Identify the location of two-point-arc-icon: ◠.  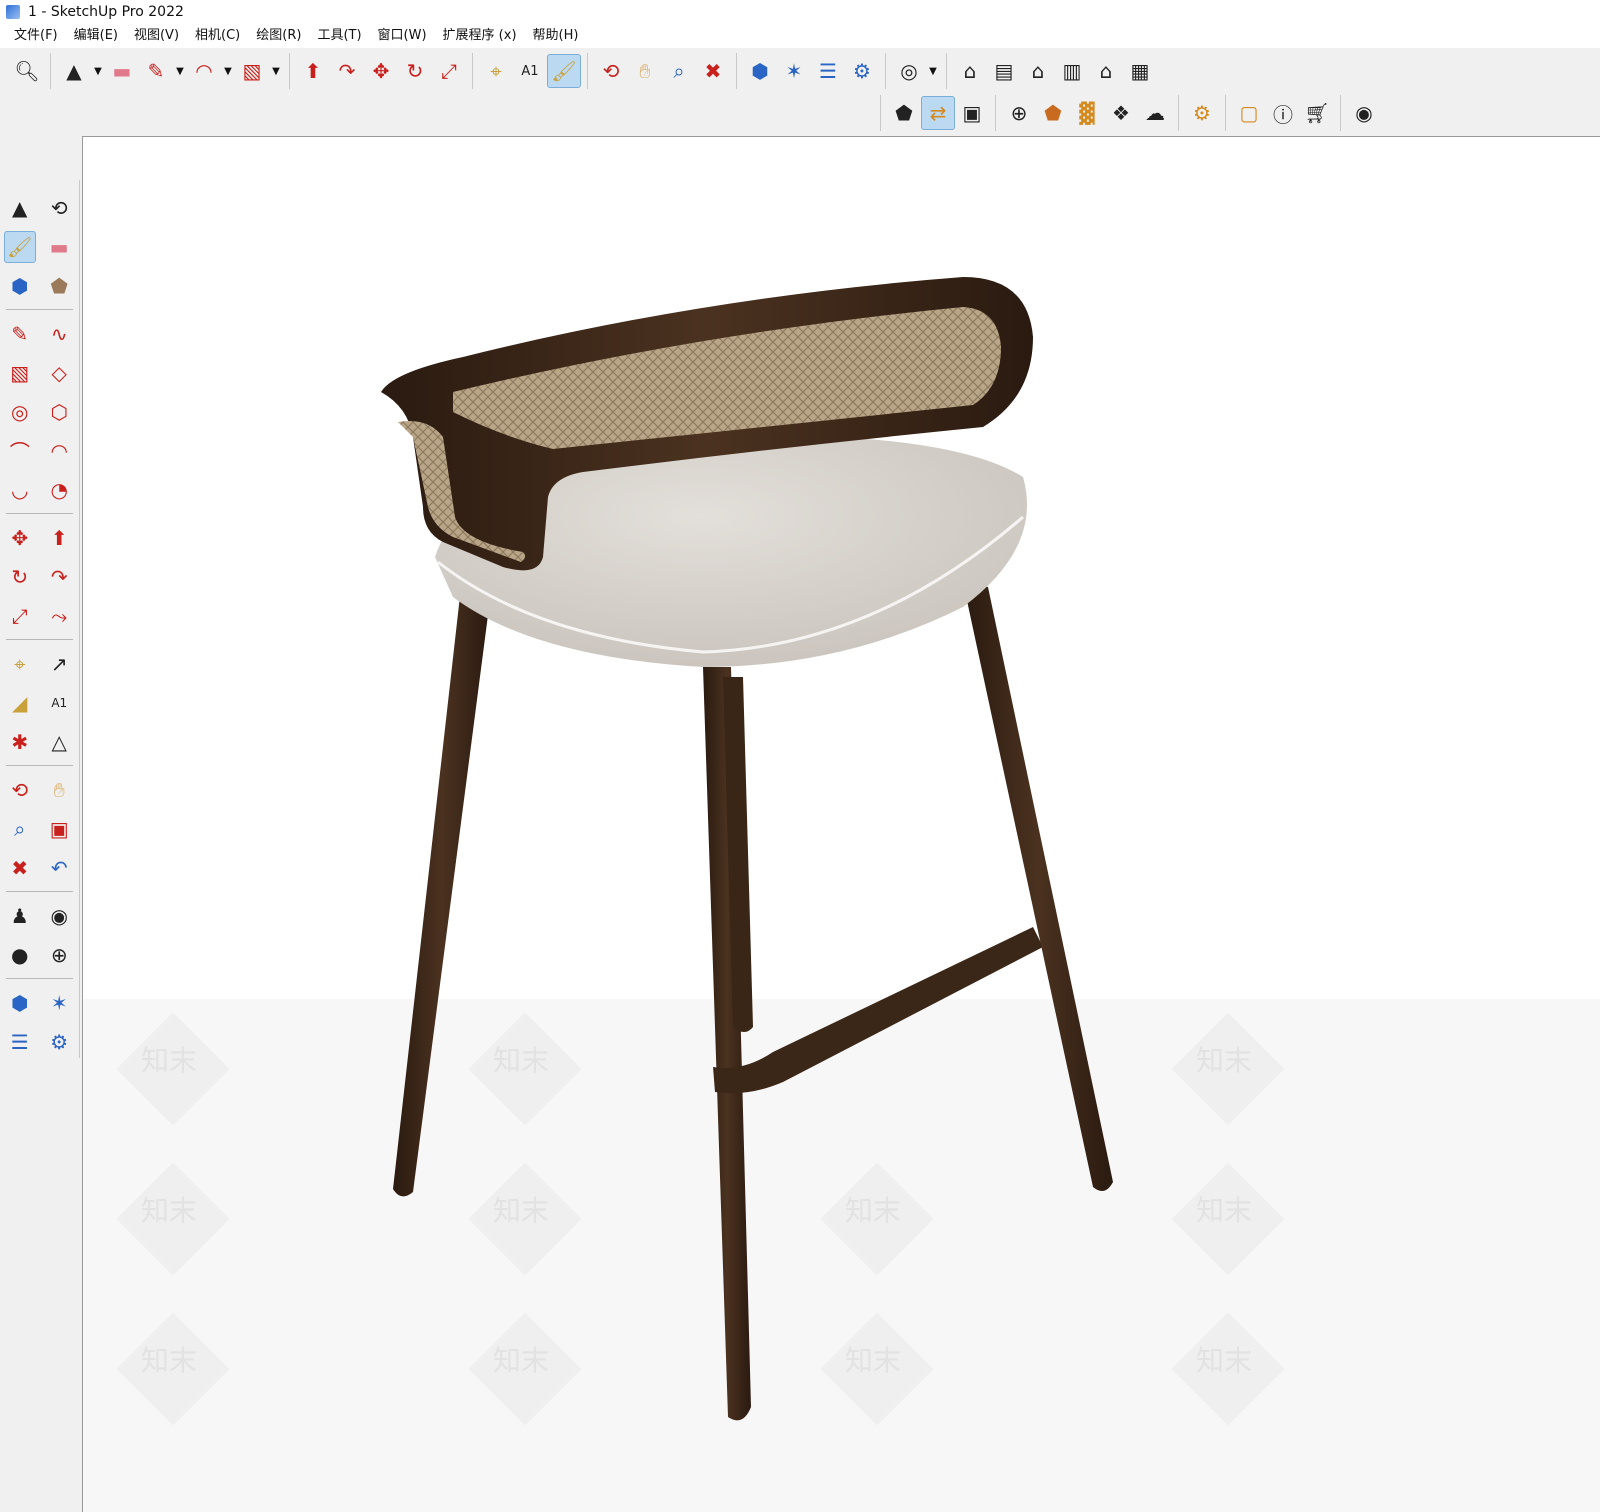
(59, 451).